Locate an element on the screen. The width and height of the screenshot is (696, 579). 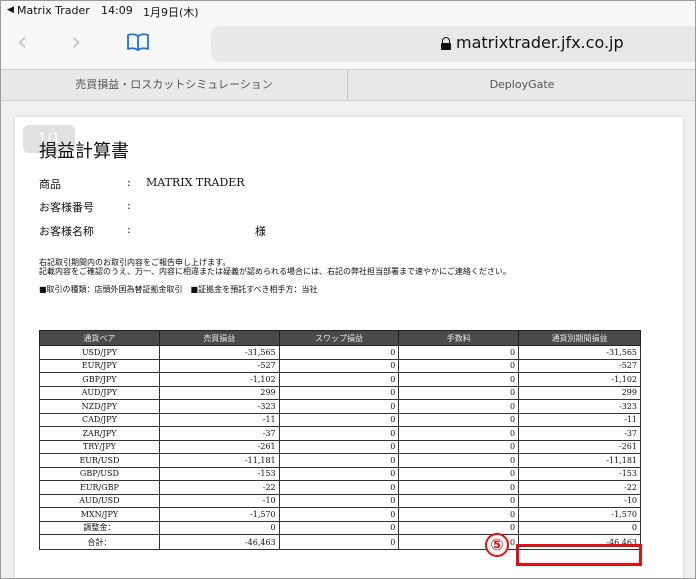
currency-pair-cell: NZD/JPY is located at coordinates (99, 406).